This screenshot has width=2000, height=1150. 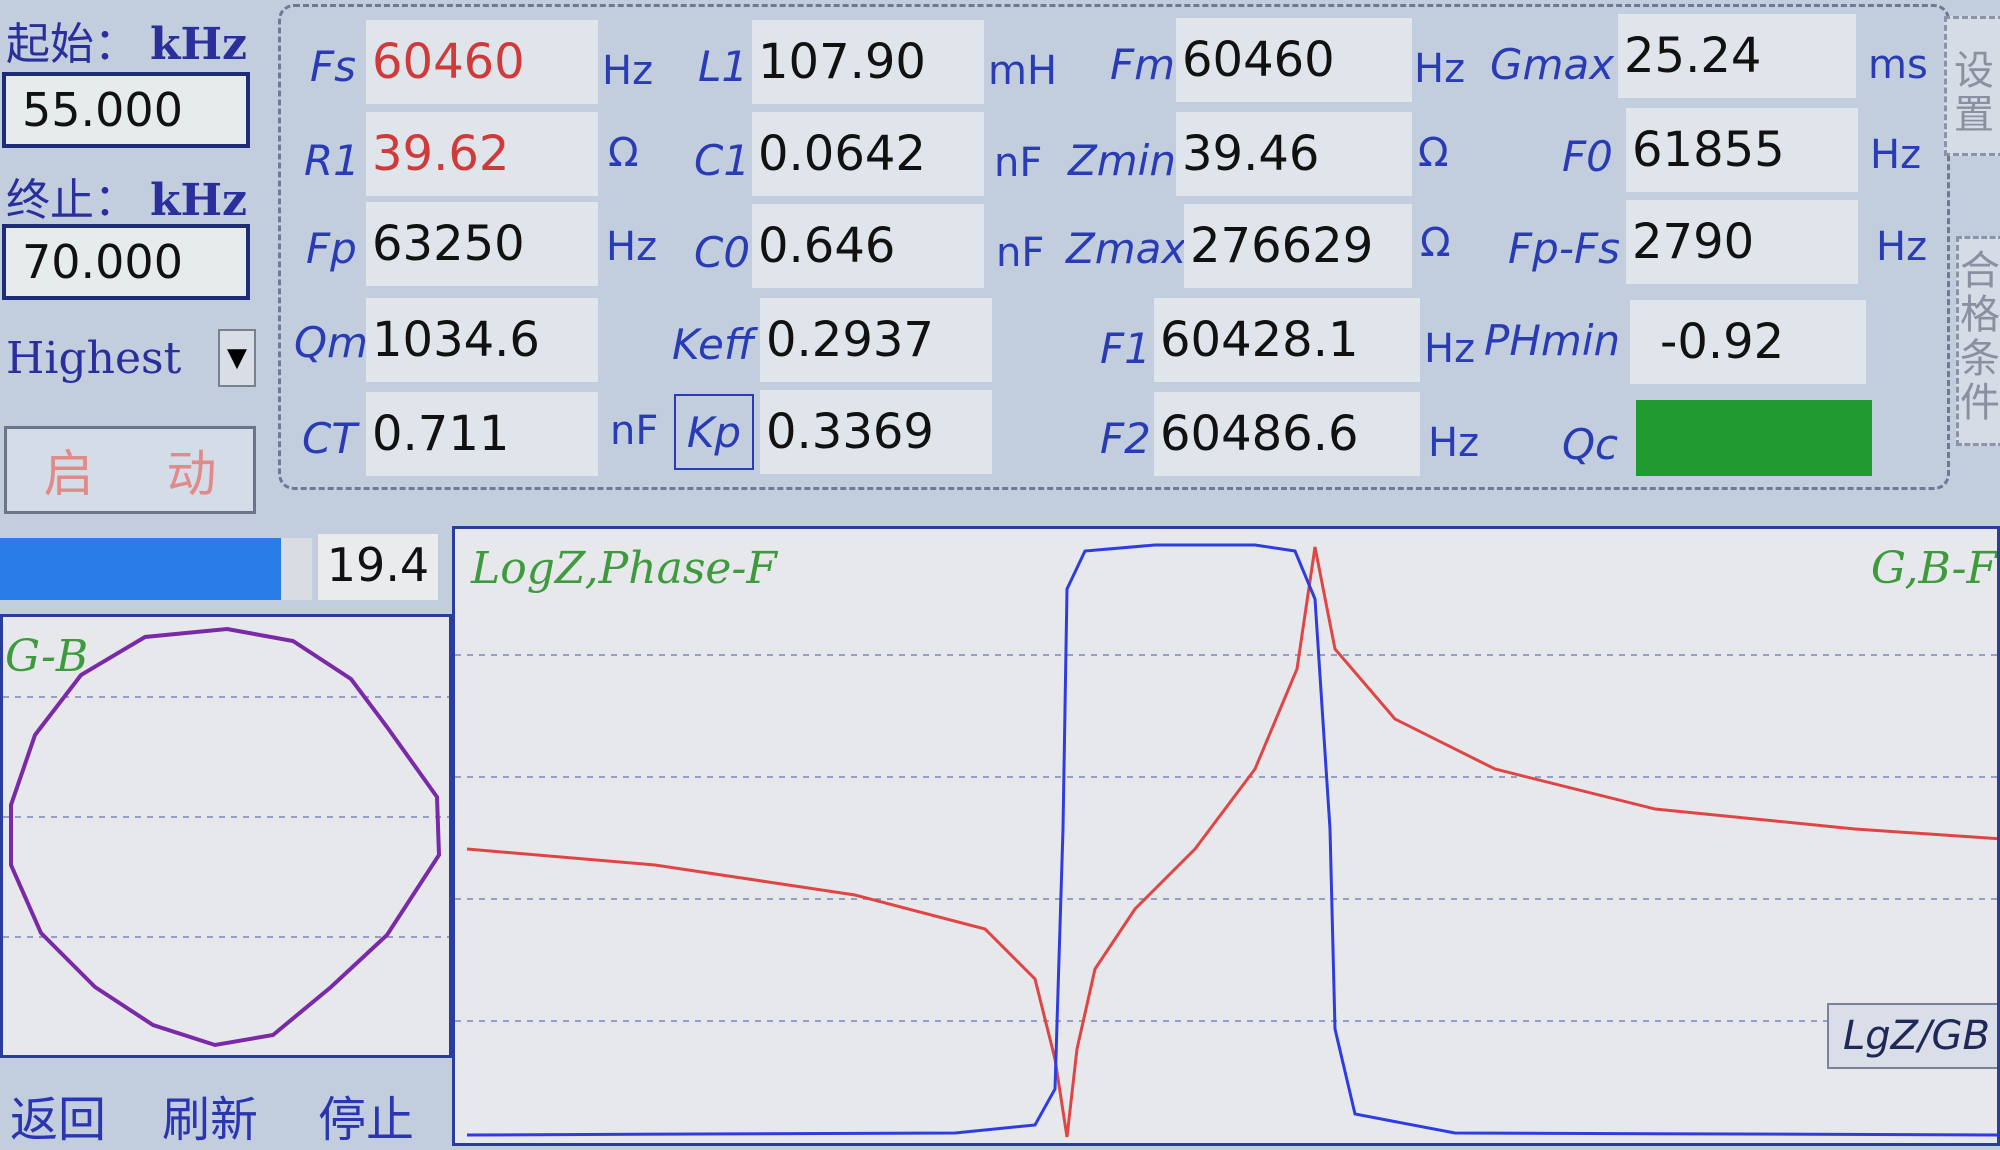 I want to click on param-f1-unit: Hz, so click(x=1450, y=349).